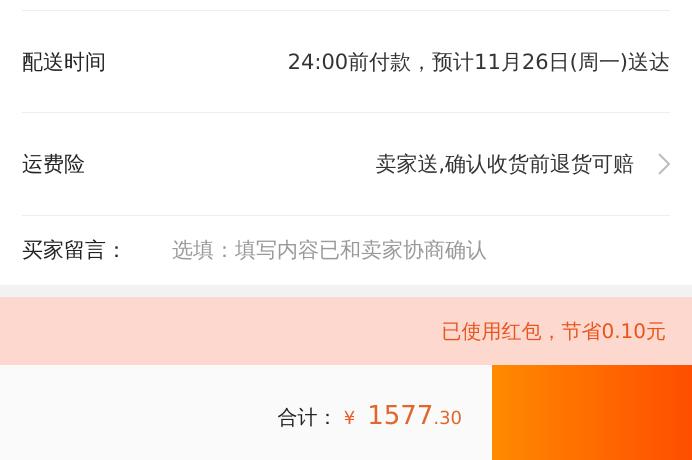 The height and width of the screenshot is (460, 692). I want to click on row-label: 买家留言：, so click(75, 250).